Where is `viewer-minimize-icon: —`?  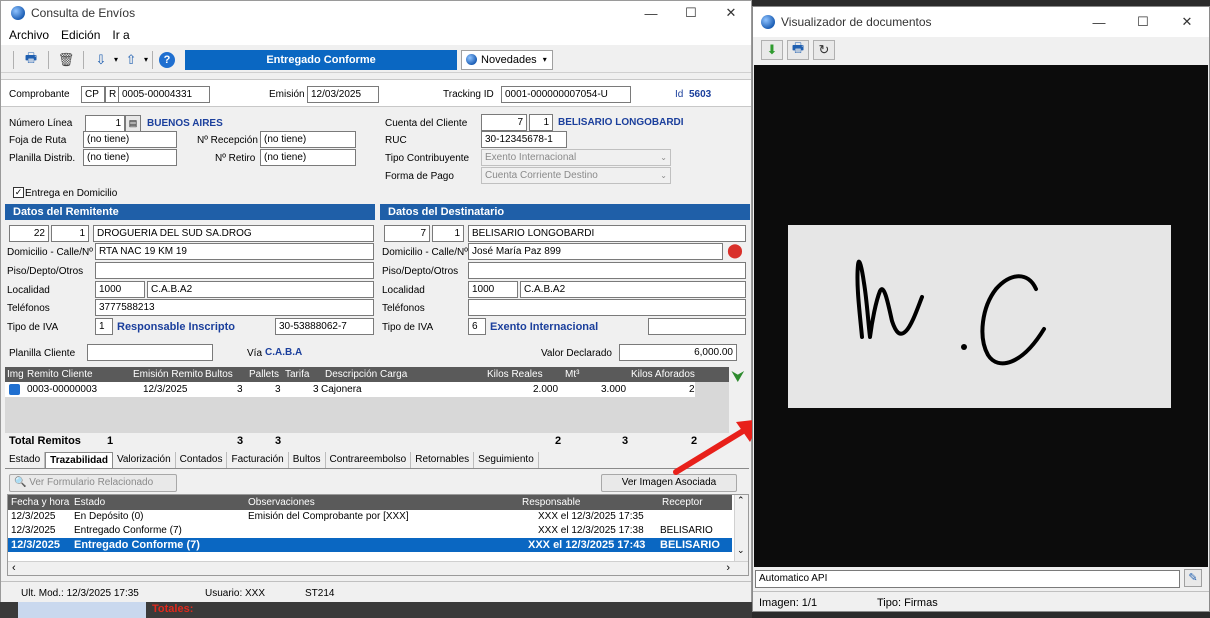 viewer-minimize-icon: — is located at coordinates (1099, 22).